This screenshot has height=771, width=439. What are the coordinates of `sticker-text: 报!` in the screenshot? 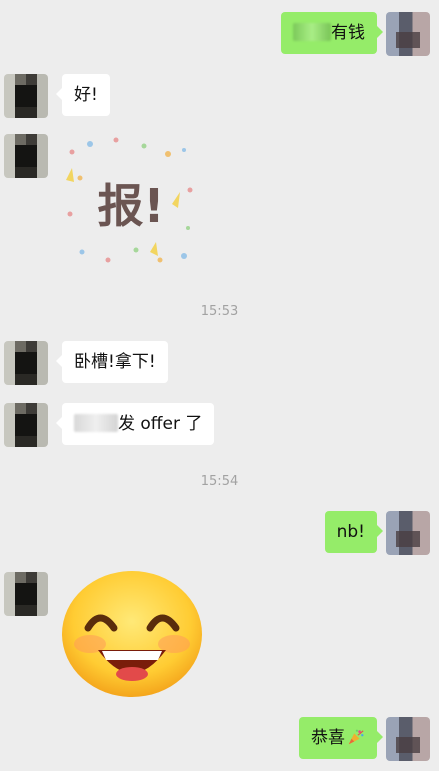 It's located at (131, 206).